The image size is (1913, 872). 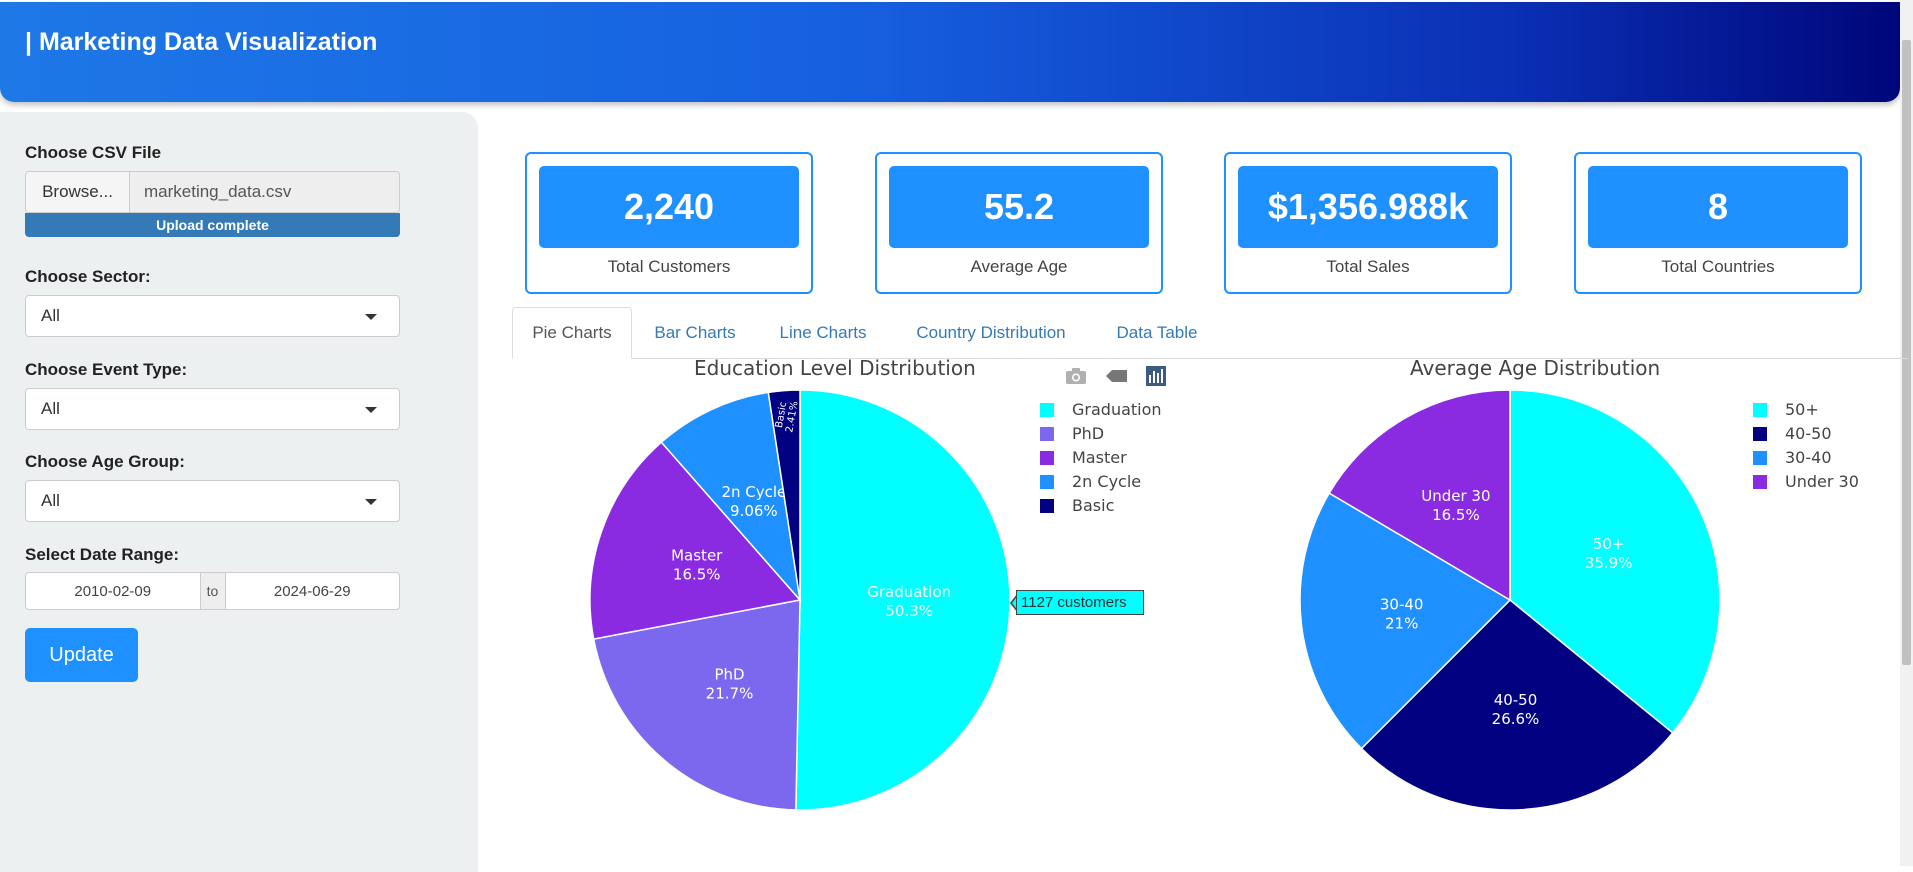 What do you see at coordinates (1402, 614) in the screenshot?
I see `slice-label: 30-40 21%` at bounding box center [1402, 614].